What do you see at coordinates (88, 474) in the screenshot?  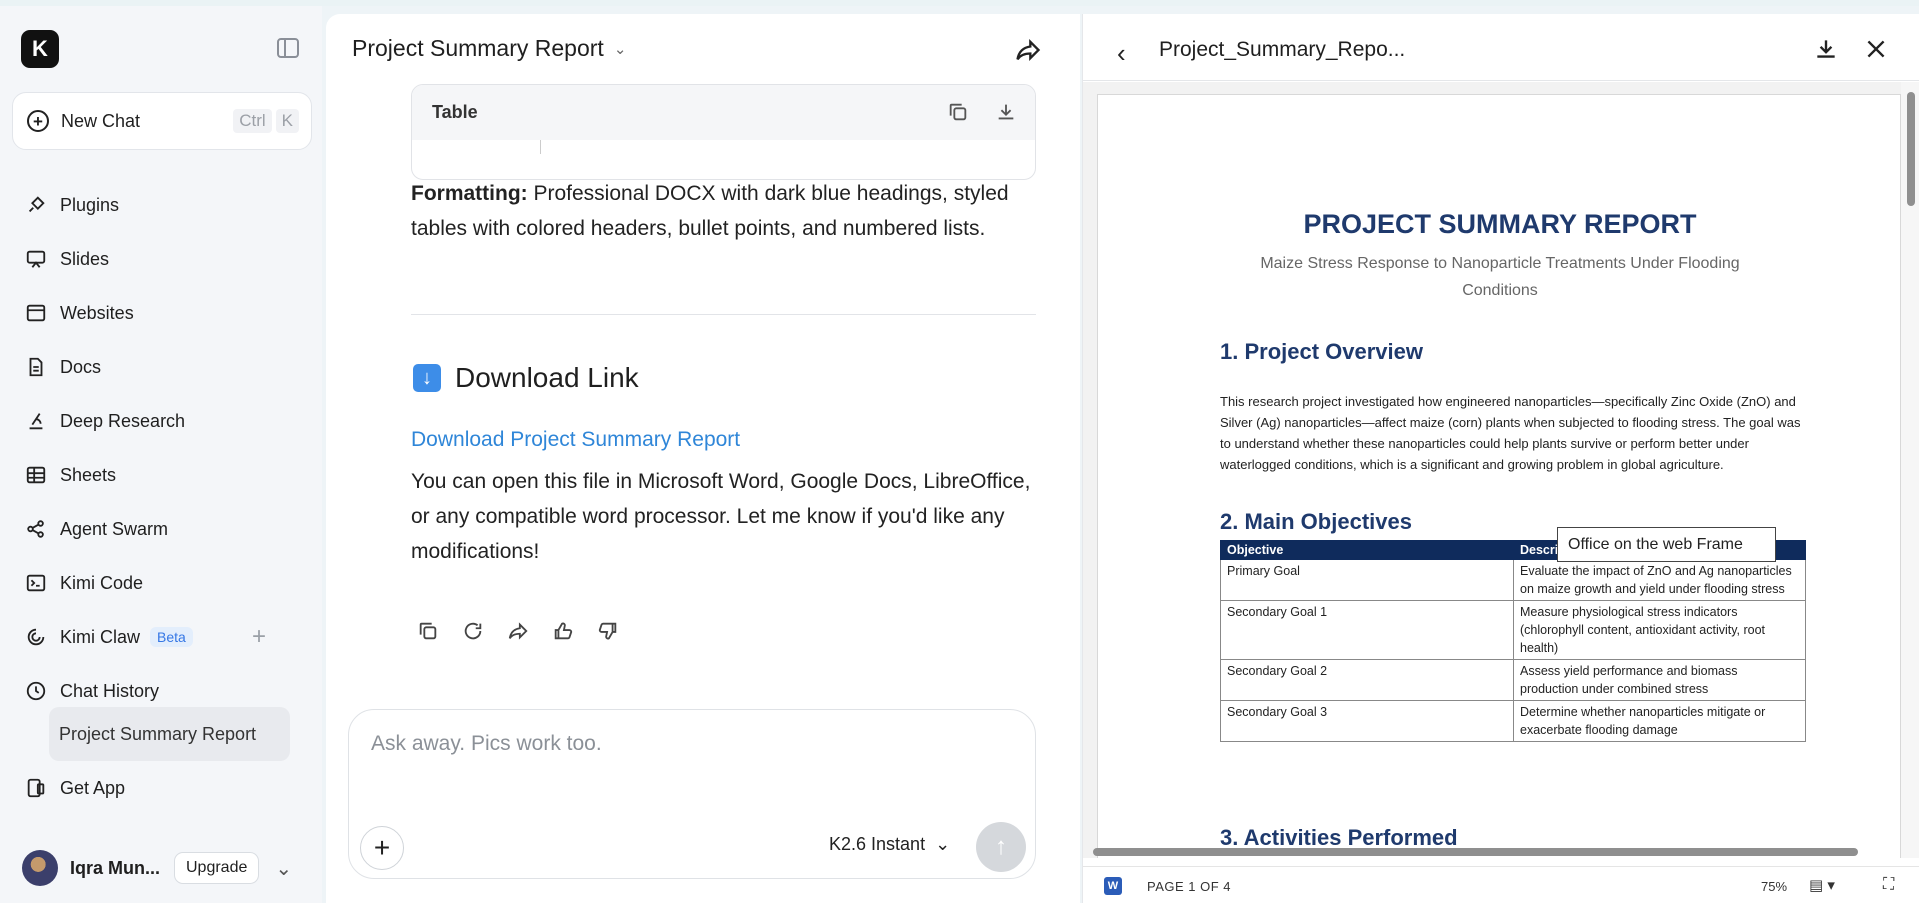 I see `sidebar-item-label: Sheets` at bounding box center [88, 474].